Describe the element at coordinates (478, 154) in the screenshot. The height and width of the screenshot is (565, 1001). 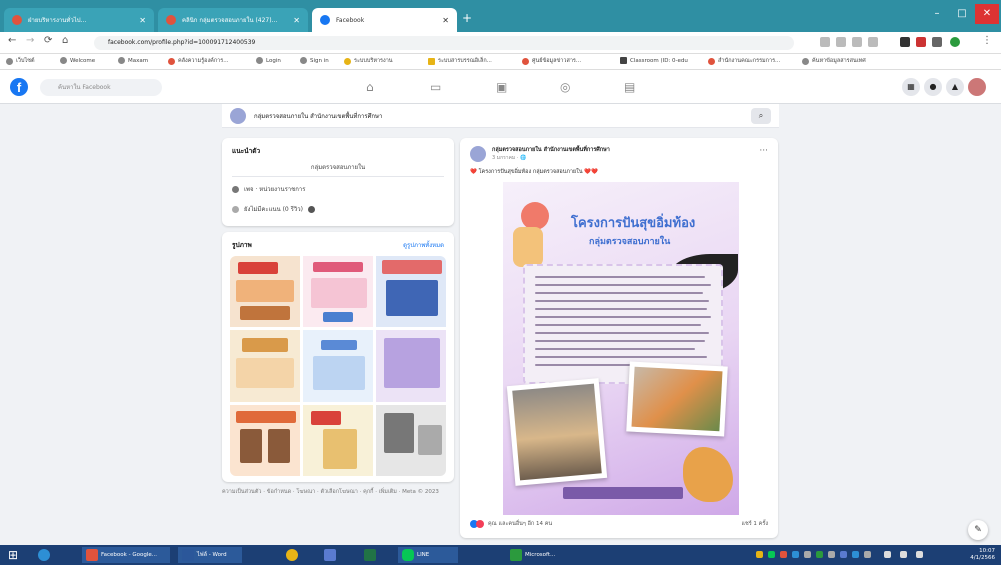
I see `post-author-avatar` at that location.